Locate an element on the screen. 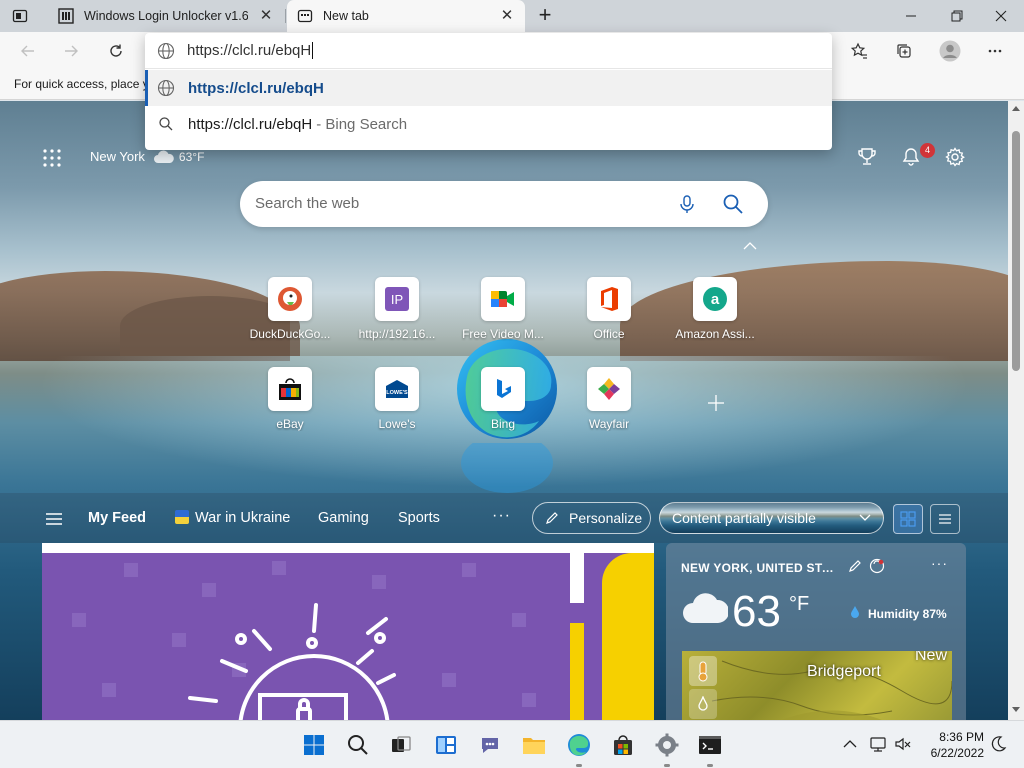  rewards-button is located at coordinates (867, 157).